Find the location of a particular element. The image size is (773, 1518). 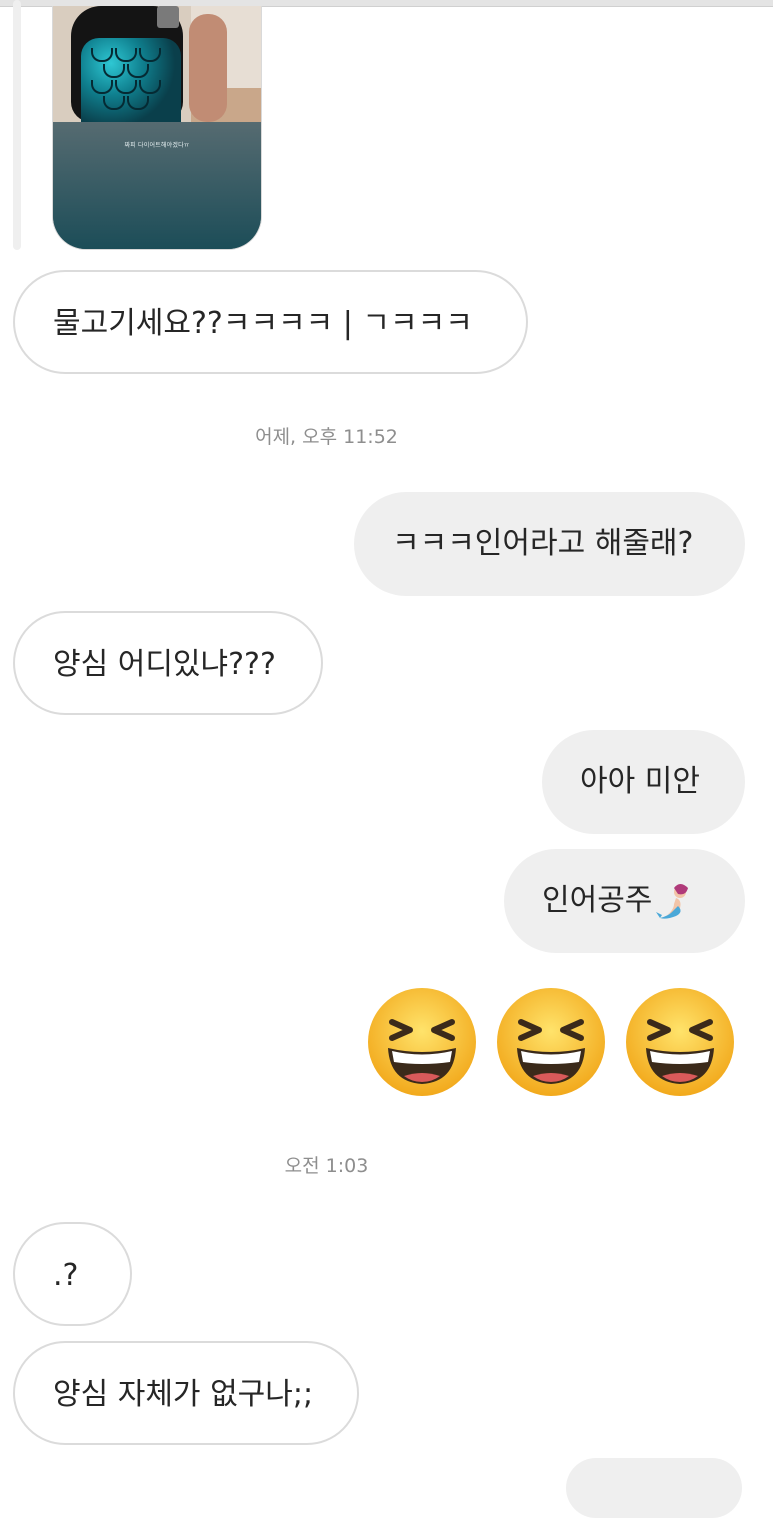

message-bubble-incoming: 물고기세요??ㅋㅋㅋㅋ | ㄱㅋㅋㅋ is located at coordinates (270, 322).